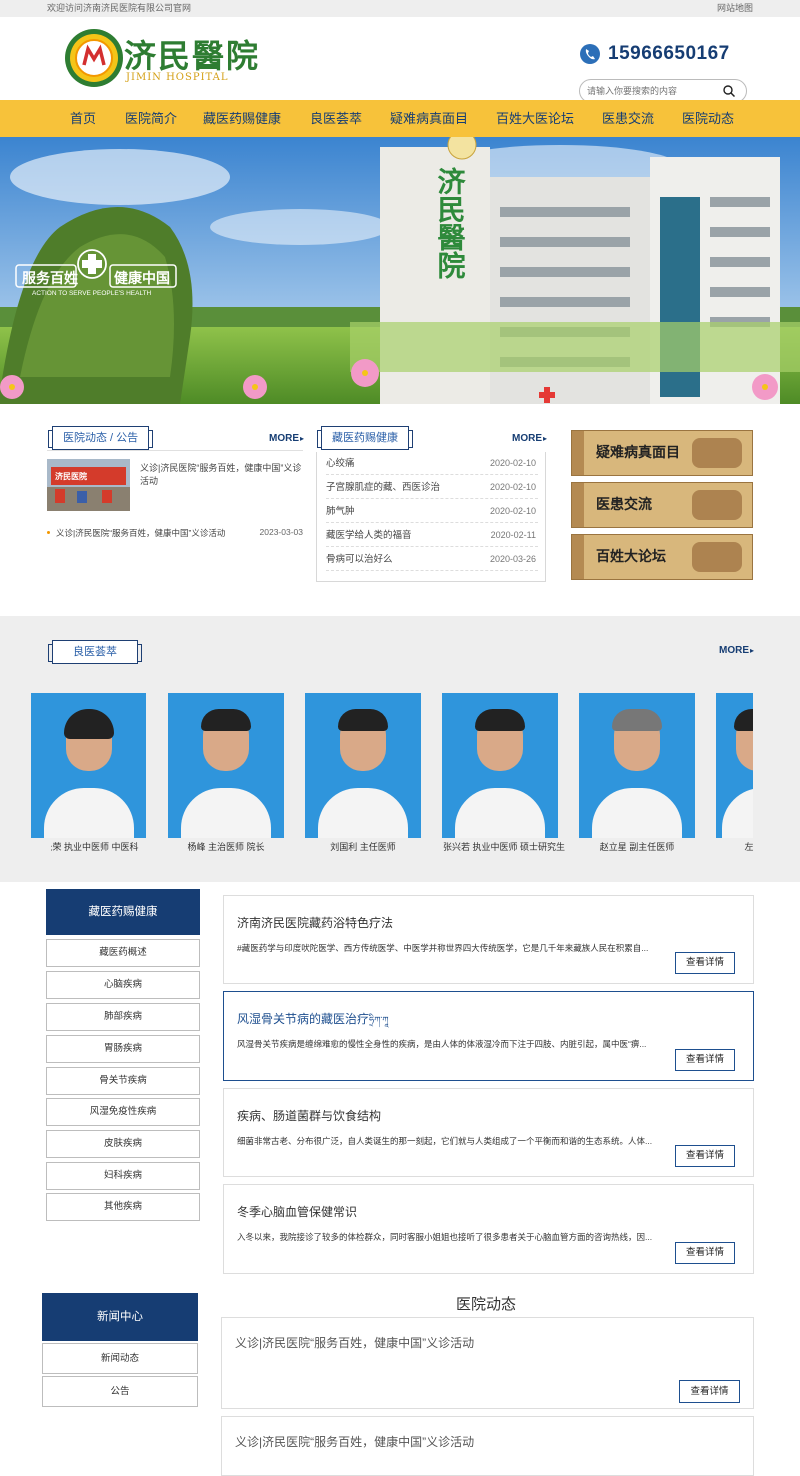 The width and height of the screenshot is (800, 1476). What do you see at coordinates (400, 8) in the screenshot?
I see `top-bar: 欢迎访问济南济民医院有限公司官网 网站地图` at bounding box center [400, 8].